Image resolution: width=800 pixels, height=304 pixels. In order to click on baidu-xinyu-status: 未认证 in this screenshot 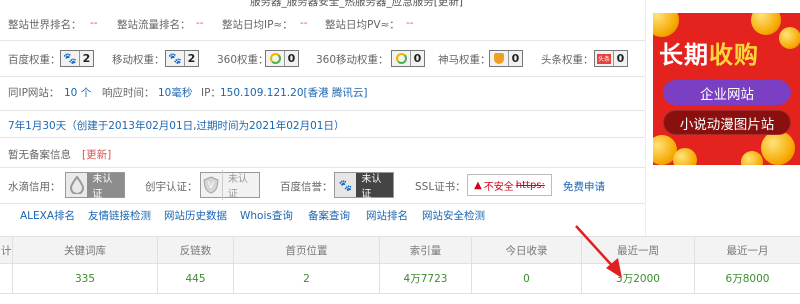, I will do `click(374, 186)`.